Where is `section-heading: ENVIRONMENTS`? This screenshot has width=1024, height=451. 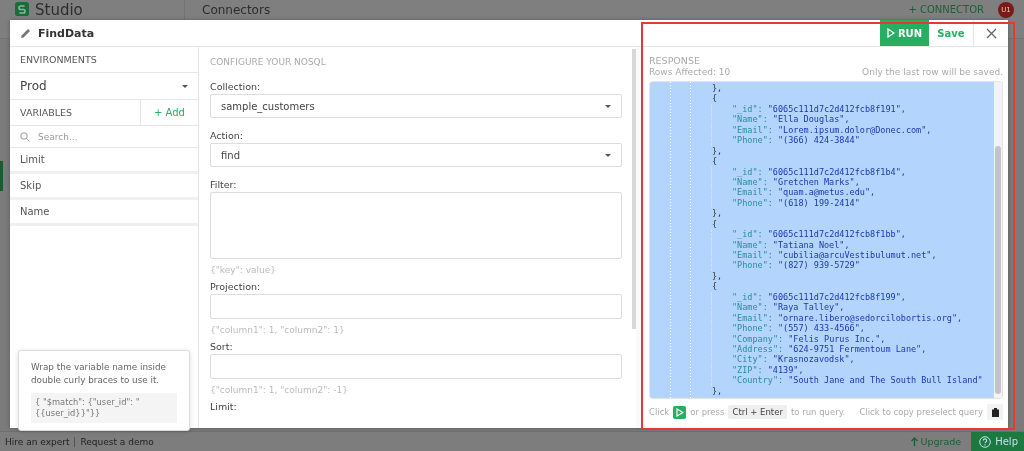
section-heading: ENVIRONMENTS is located at coordinates (104, 60).